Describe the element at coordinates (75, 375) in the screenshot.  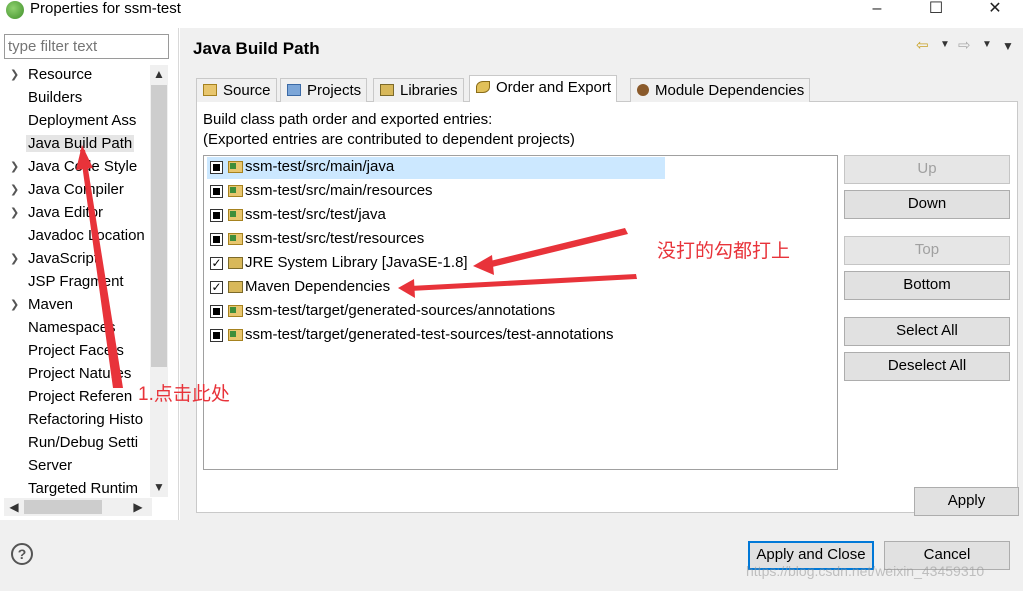
I see `tree-item-project-natures: Project Natures` at that location.